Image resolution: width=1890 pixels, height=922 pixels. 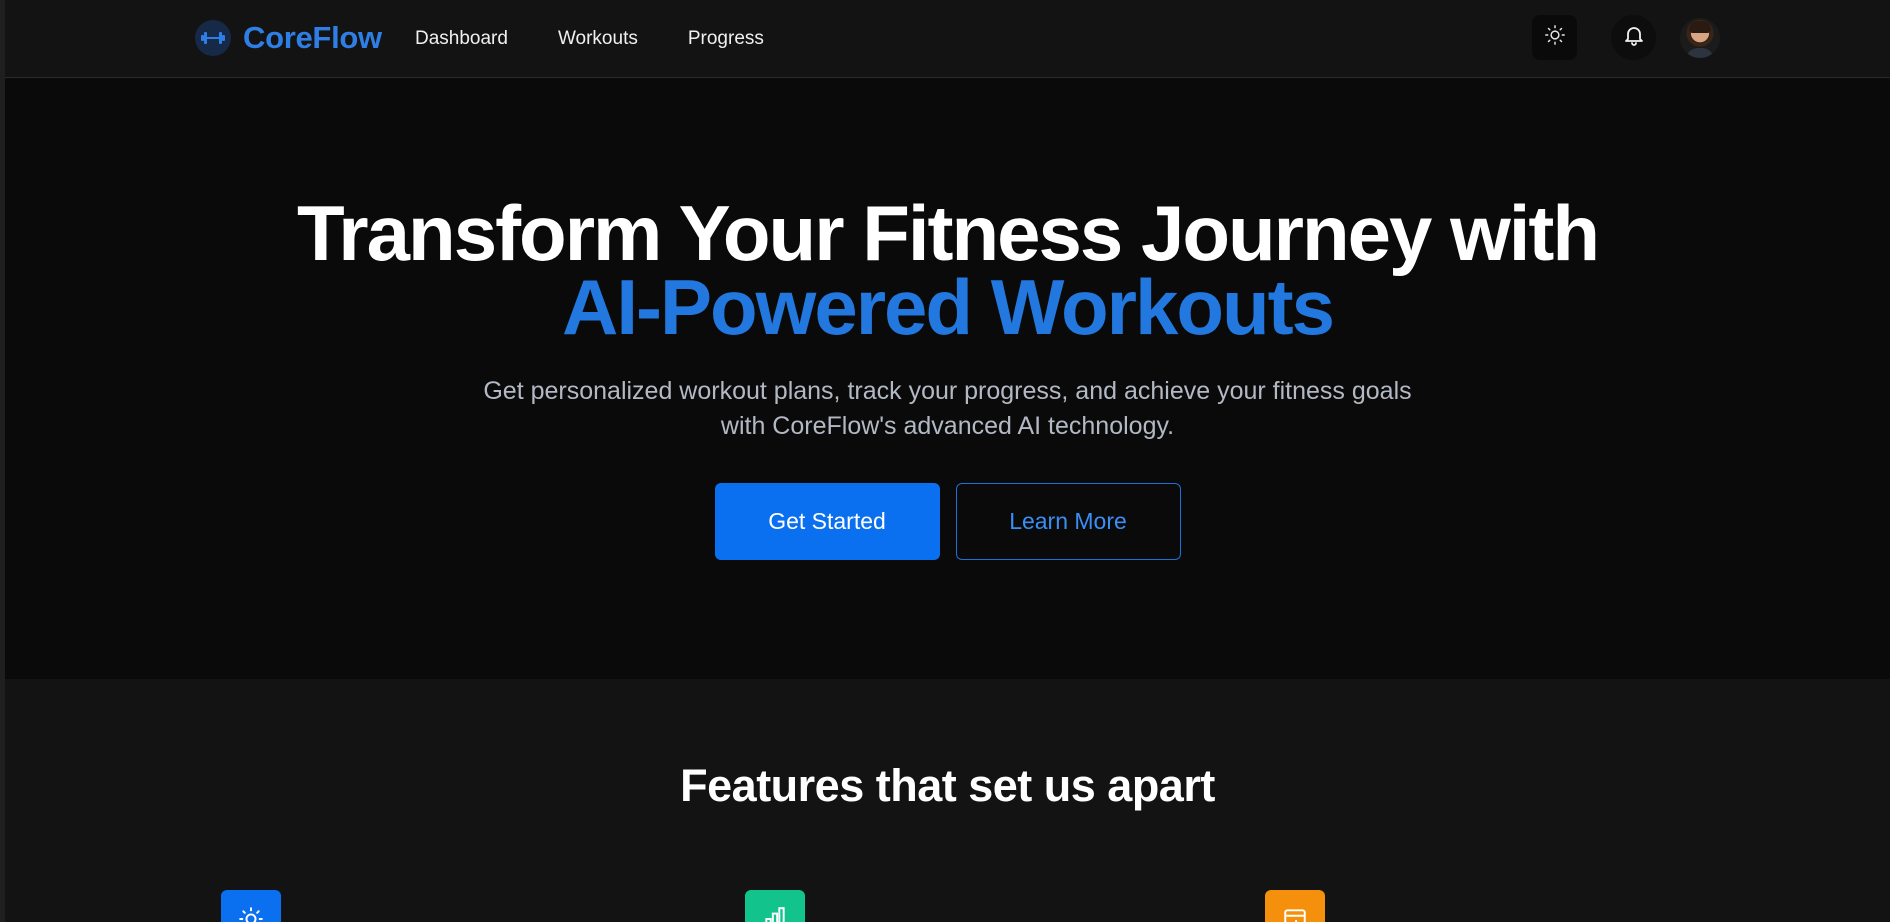 What do you see at coordinates (1068, 521) in the screenshot?
I see `learn-more-button: Learn More` at bounding box center [1068, 521].